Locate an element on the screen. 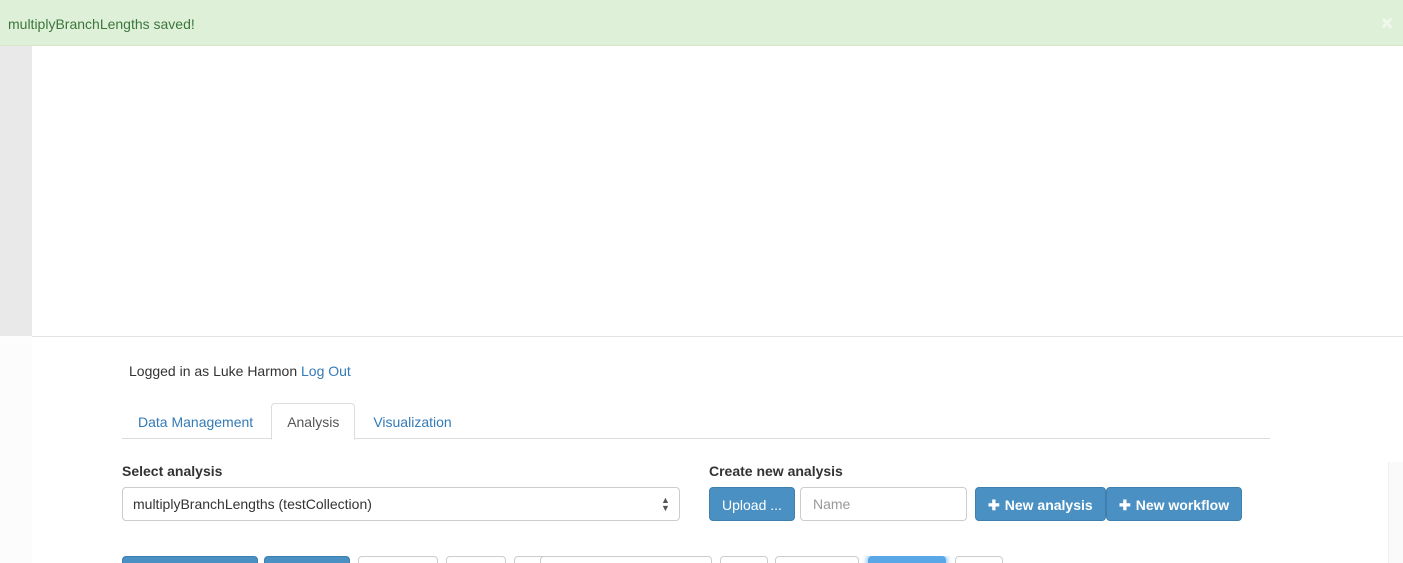 This screenshot has width=1403, height=563. session-row: Logged in as Luke Harmon Log Out is located at coordinates (240, 371).